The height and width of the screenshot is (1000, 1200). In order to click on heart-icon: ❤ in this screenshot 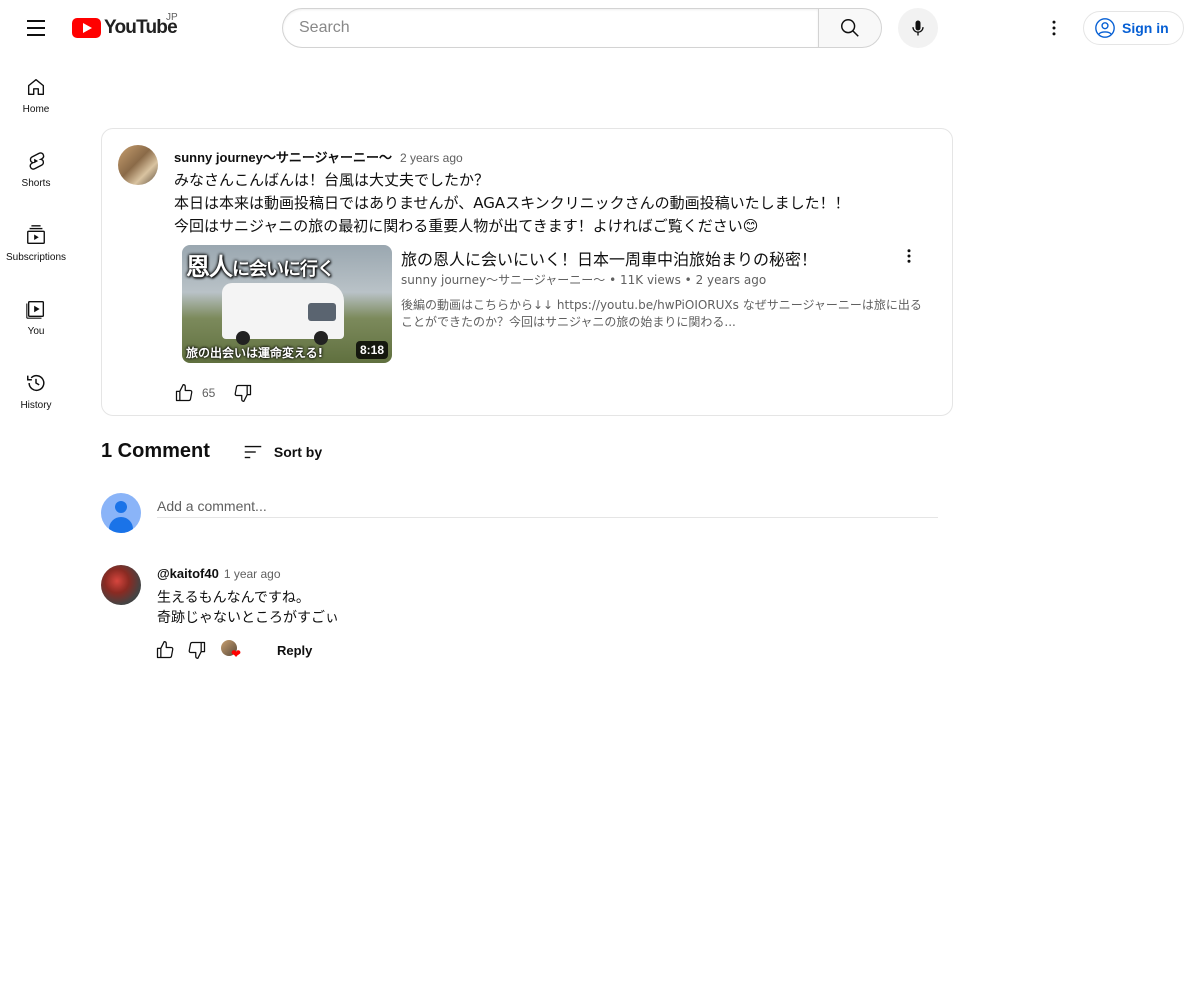, I will do `click(236, 654)`.